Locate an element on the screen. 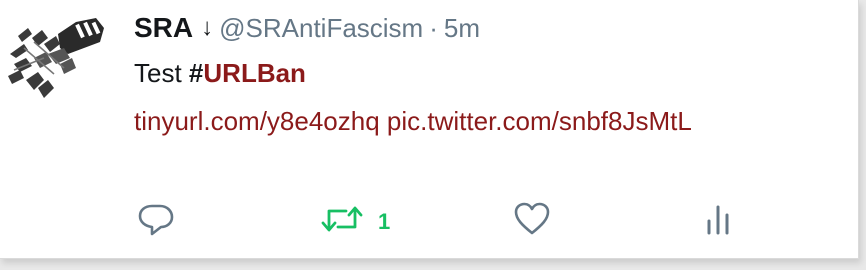 The height and width of the screenshot is (270, 866). reply-button is located at coordinates (156, 219).